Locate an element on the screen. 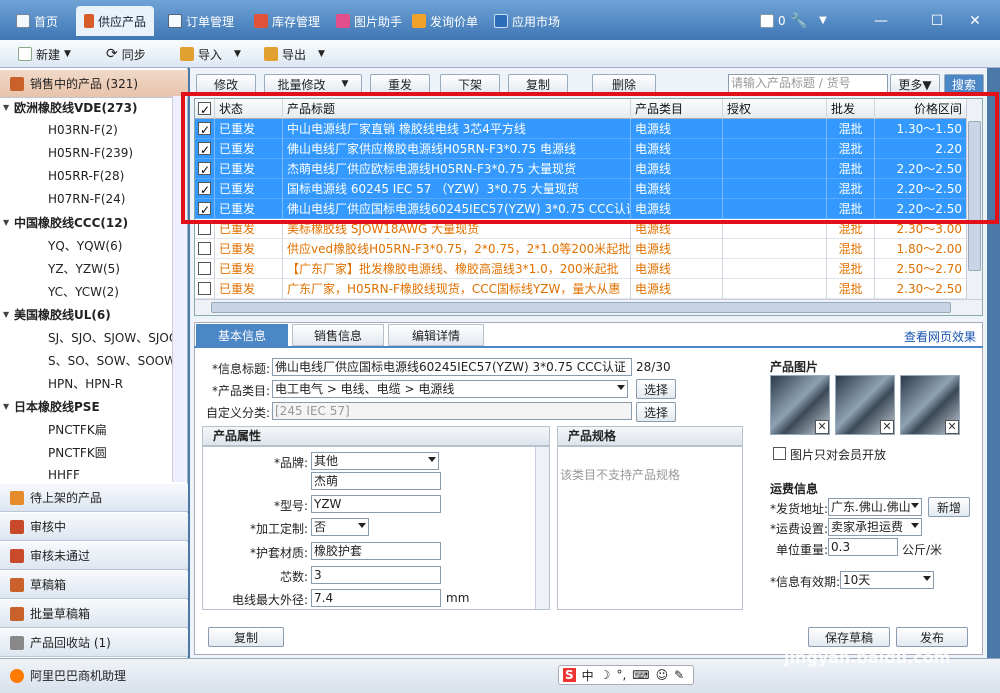  sidebar-item-recycle-bin: 产品回收站 (1) is located at coordinates (94, 643).